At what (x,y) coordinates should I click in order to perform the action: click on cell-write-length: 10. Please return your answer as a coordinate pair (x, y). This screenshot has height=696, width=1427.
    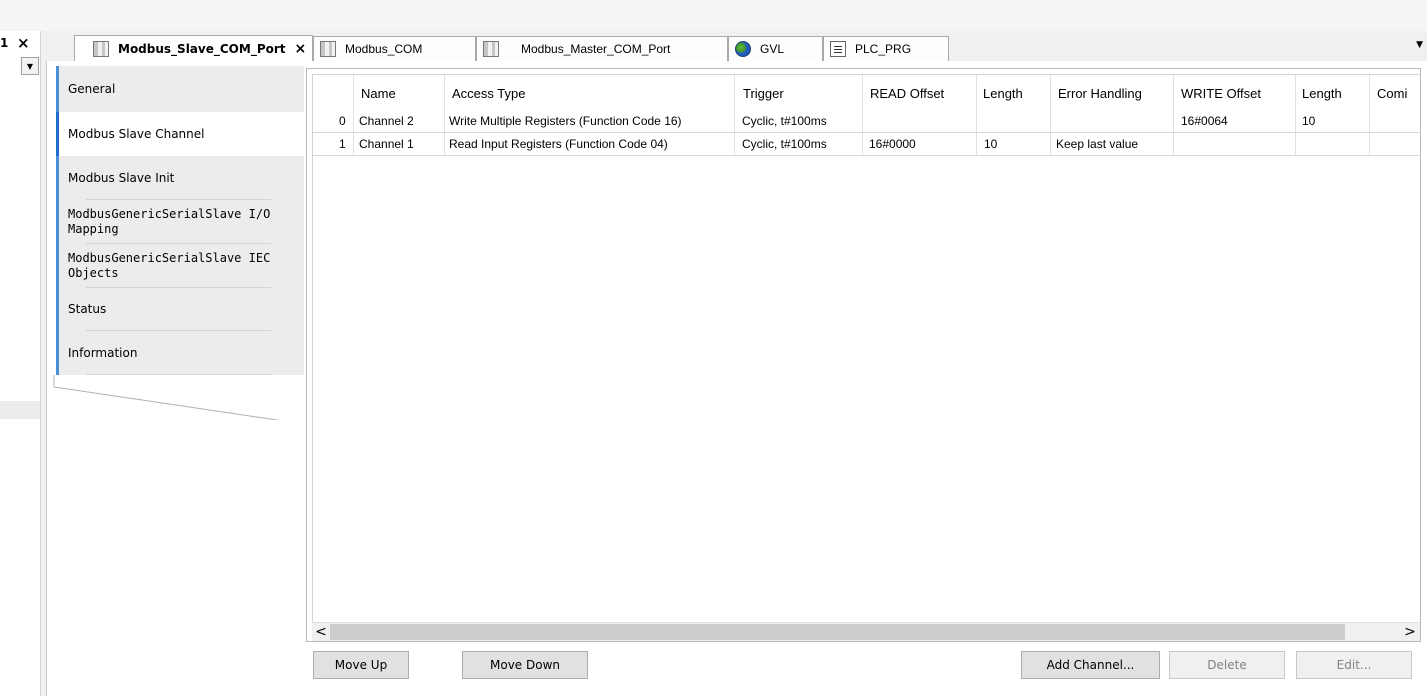
    Looking at the image, I should click on (1309, 121).